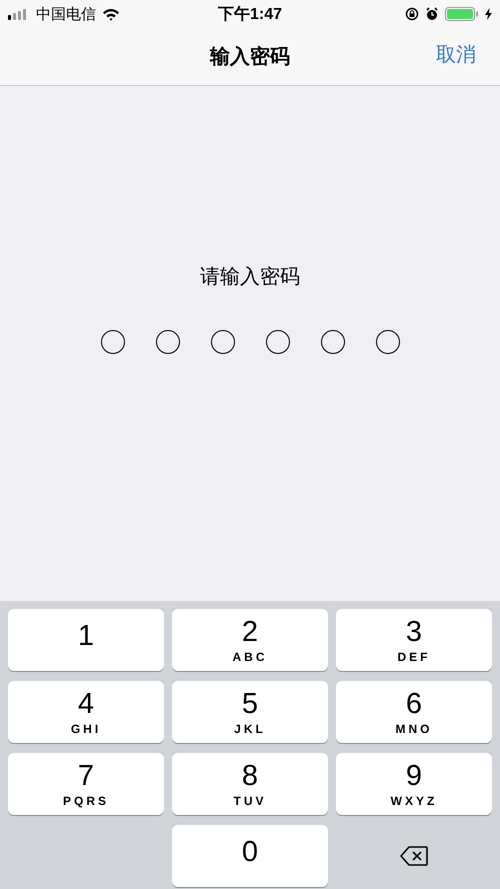 The image size is (500, 889). Describe the element at coordinates (250, 277) in the screenshot. I see `prompt-text: 请输入密码` at that location.